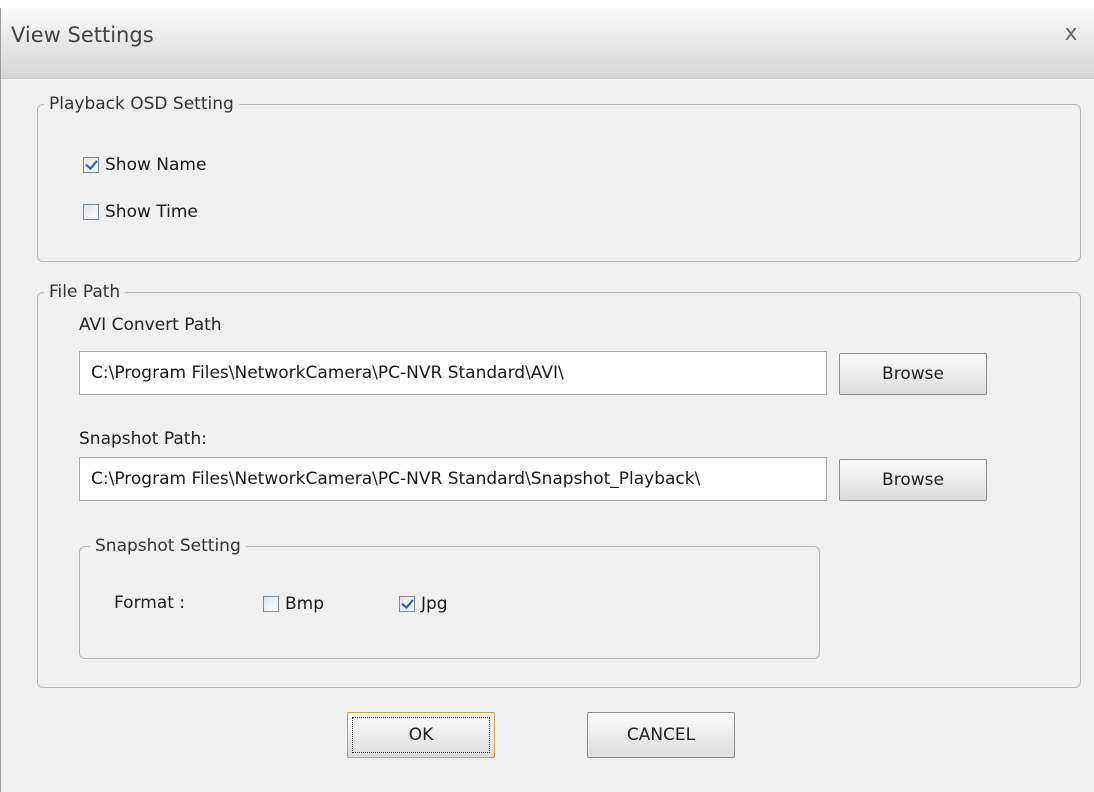 Image resolution: width=1094 pixels, height=792 pixels. Describe the element at coordinates (91, 212) in the screenshot. I see `show-time-checkbox` at that location.